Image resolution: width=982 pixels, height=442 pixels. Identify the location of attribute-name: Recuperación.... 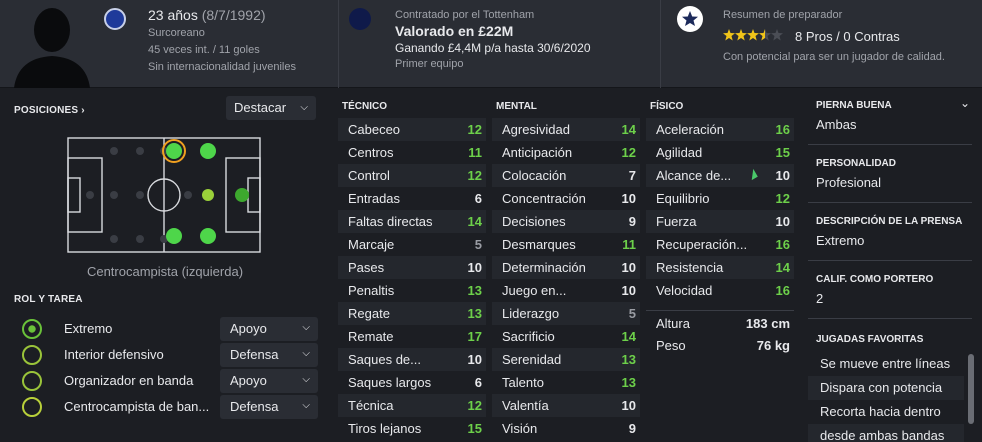
(702, 244).